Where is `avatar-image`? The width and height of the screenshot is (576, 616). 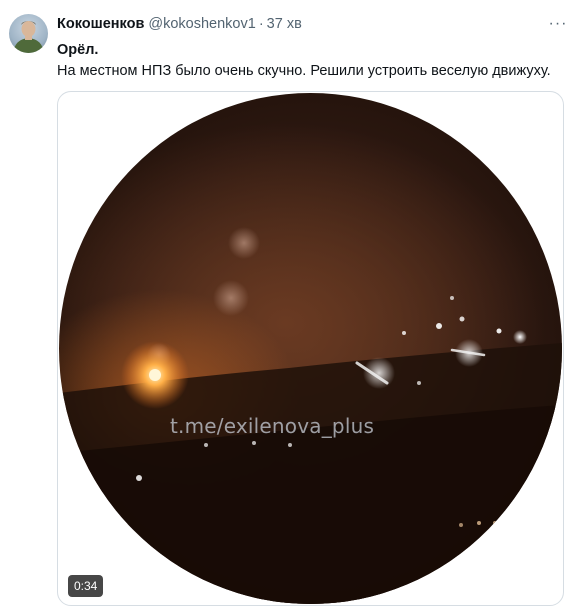
avatar-image is located at coordinates (28, 37).